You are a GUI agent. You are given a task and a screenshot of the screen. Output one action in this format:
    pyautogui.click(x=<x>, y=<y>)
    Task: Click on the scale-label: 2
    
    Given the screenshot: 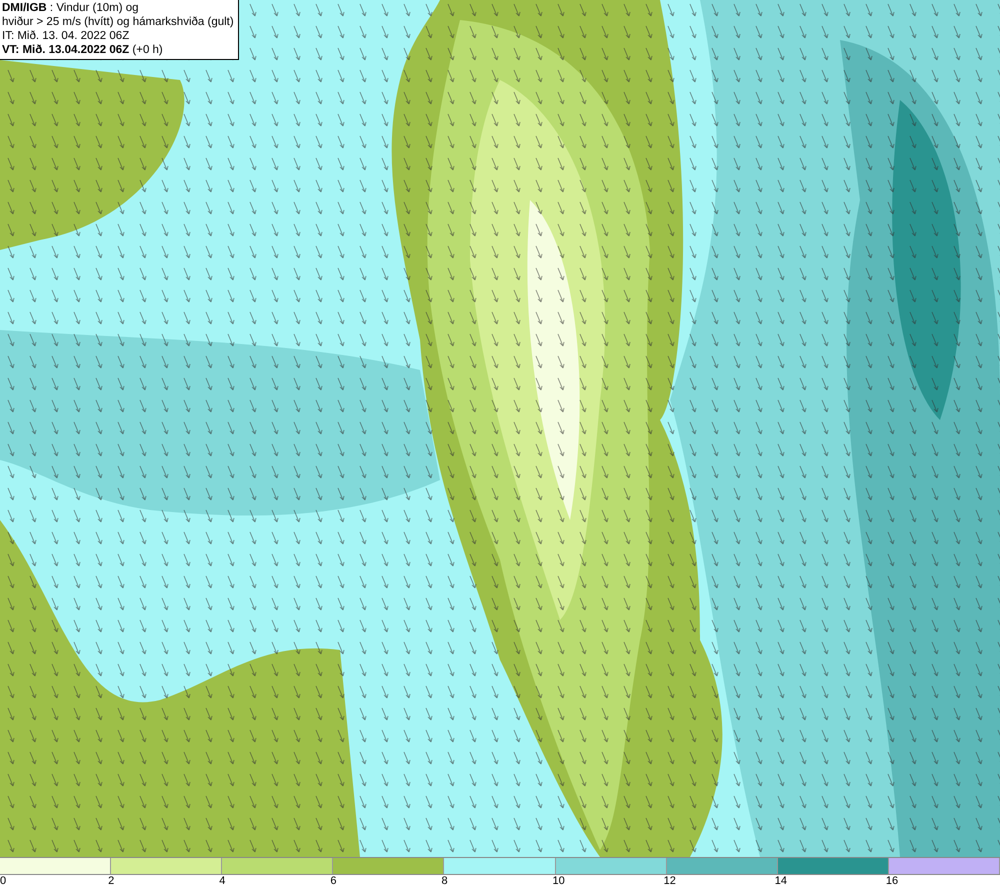 What is the action you would take?
    pyautogui.click(x=111, y=881)
    